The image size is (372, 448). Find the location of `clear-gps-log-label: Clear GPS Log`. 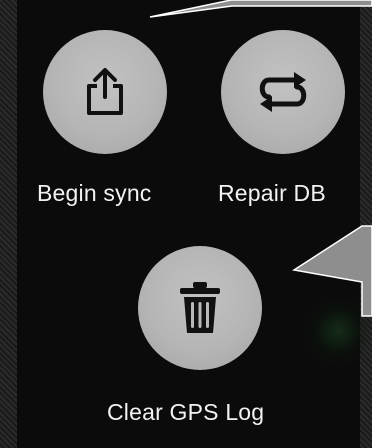

clear-gps-log-label: Clear GPS Log is located at coordinates (186, 412).